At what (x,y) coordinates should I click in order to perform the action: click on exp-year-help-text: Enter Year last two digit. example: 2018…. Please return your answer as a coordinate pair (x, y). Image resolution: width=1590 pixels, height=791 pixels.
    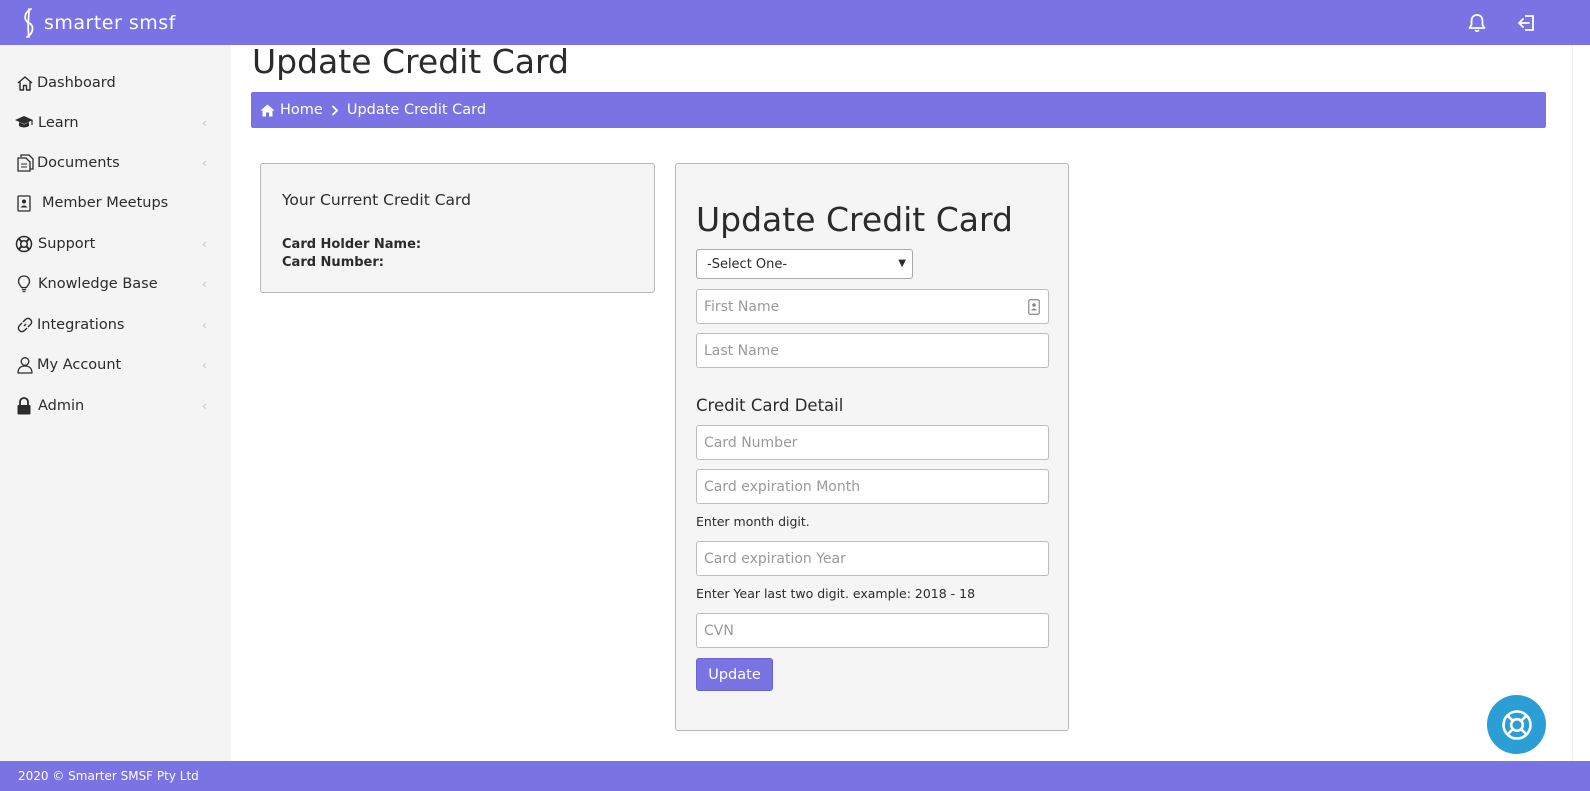
    Looking at the image, I should click on (836, 593).